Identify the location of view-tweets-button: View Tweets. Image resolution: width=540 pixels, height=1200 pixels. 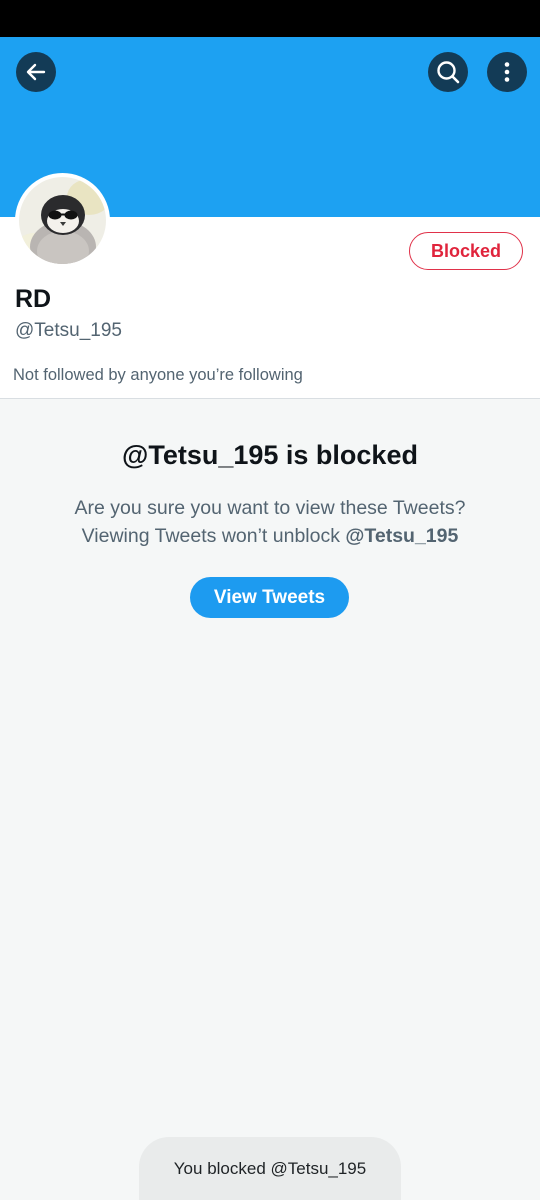
(269, 597).